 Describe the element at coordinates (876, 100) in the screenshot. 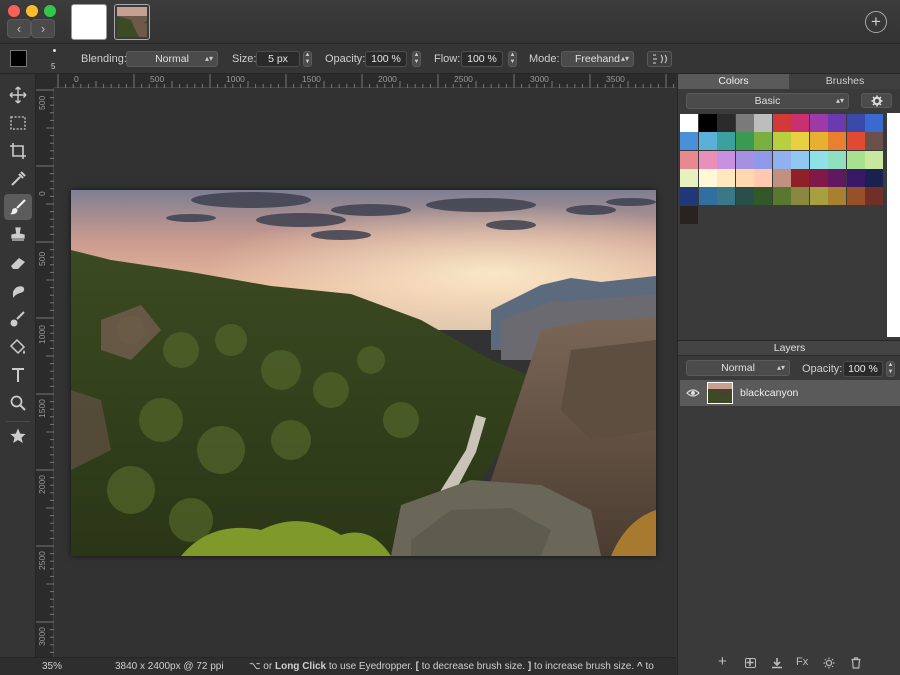

I see `palette-settings-button` at that location.